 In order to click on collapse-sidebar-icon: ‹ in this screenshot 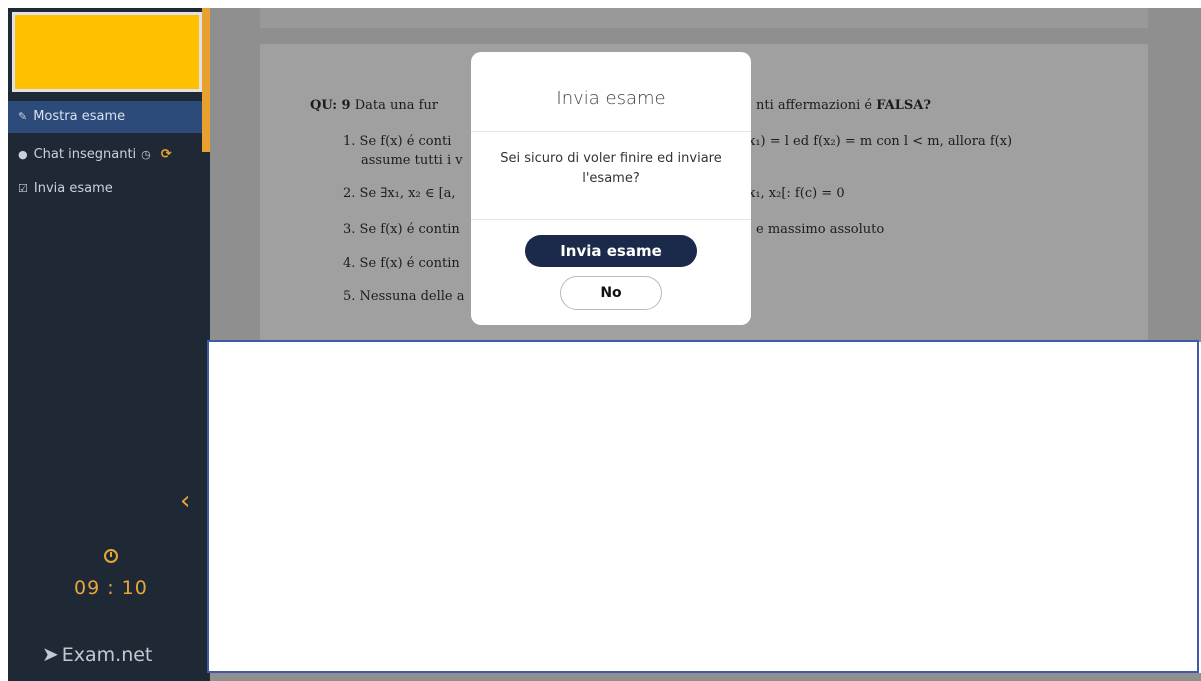, I will do `click(185, 501)`.